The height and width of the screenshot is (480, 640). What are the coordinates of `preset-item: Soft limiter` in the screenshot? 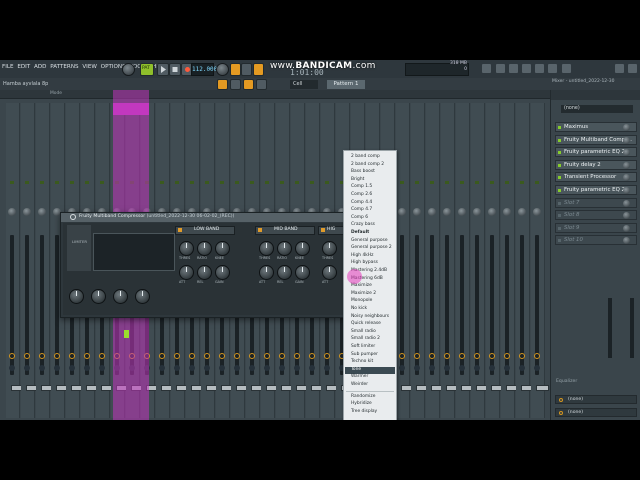 It's located at (363, 346).